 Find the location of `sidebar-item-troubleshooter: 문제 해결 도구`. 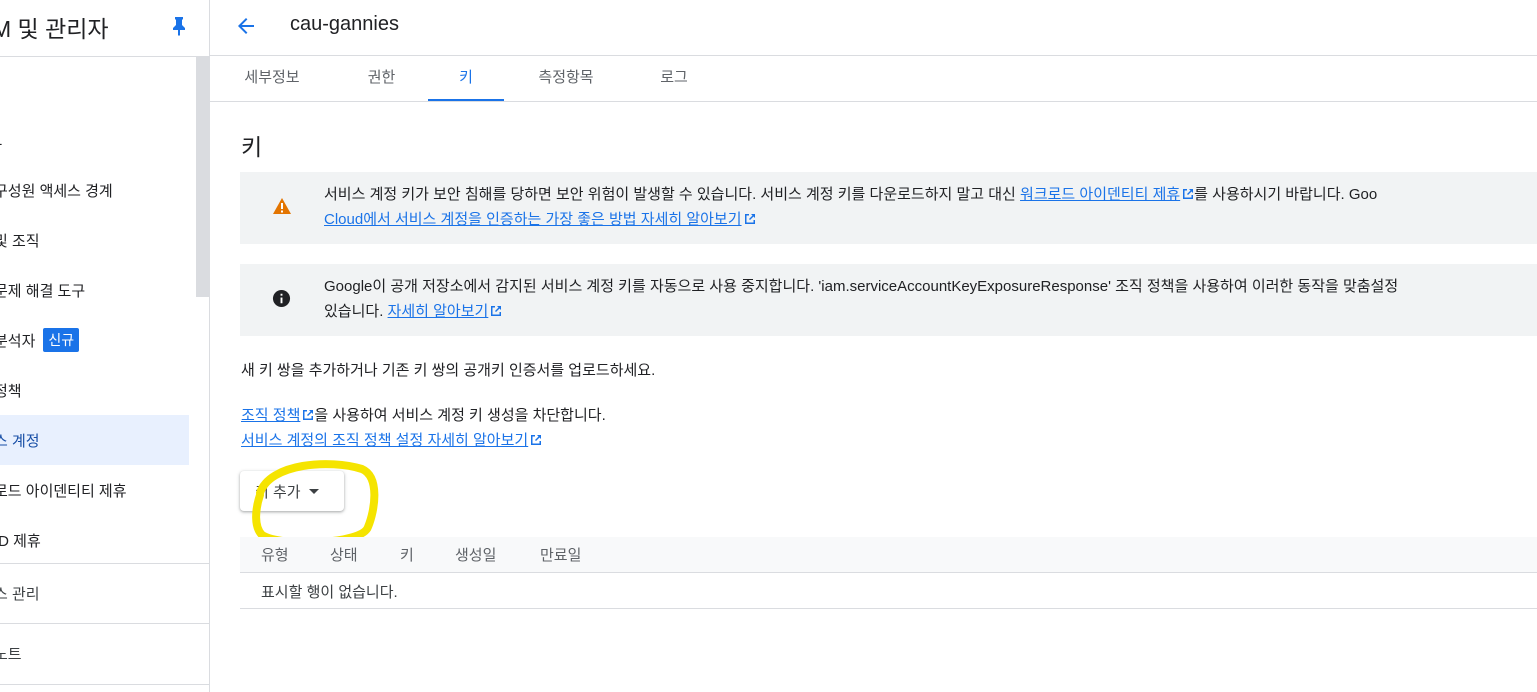

sidebar-item-troubleshooter: 문제 해결 도구 is located at coordinates (94, 290).